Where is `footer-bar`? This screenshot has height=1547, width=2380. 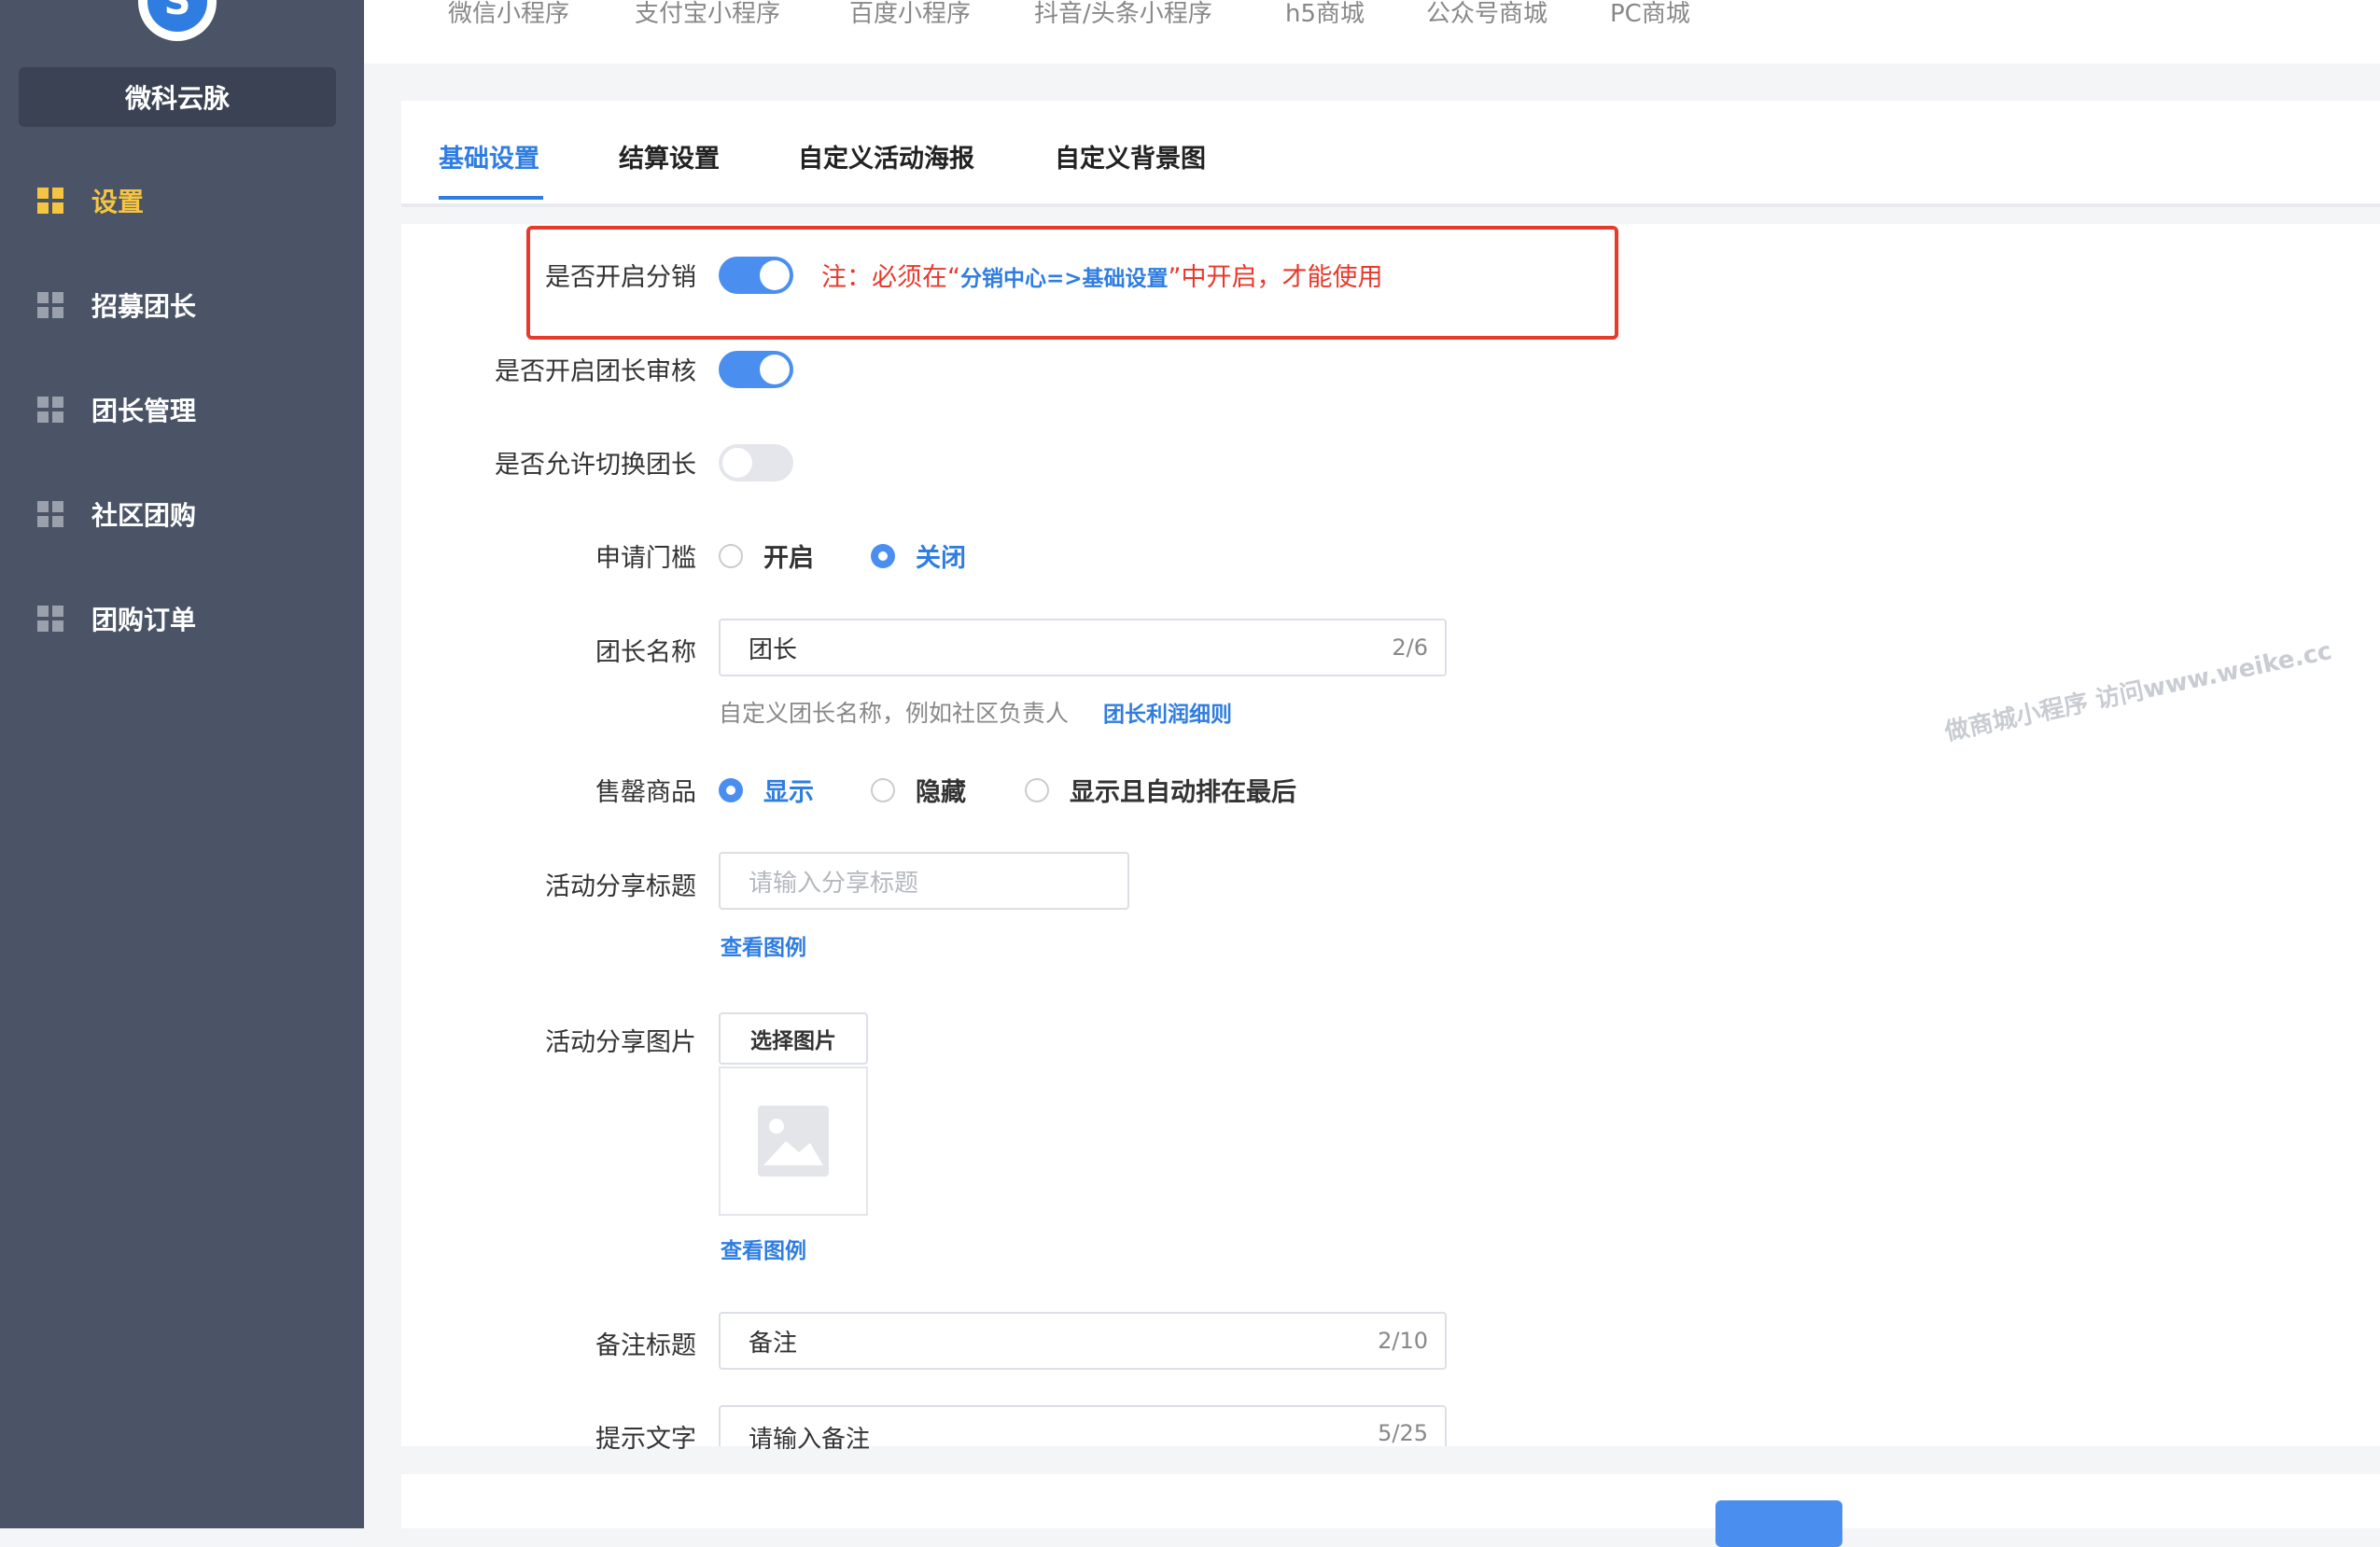 footer-bar is located at coordinates (1390, 1501).